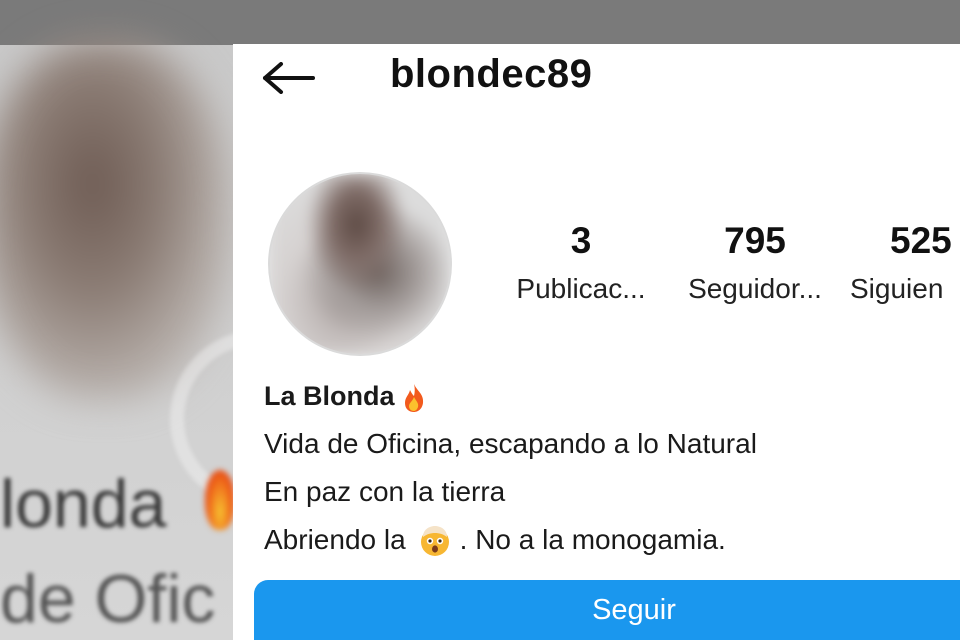 Image resolution: width=960 pixels, height=640 pixels. What do you see at coordinates (609, 396) in the screenshot?
I see `display-name-line: La Blonda` at bounding box center [609, 396].